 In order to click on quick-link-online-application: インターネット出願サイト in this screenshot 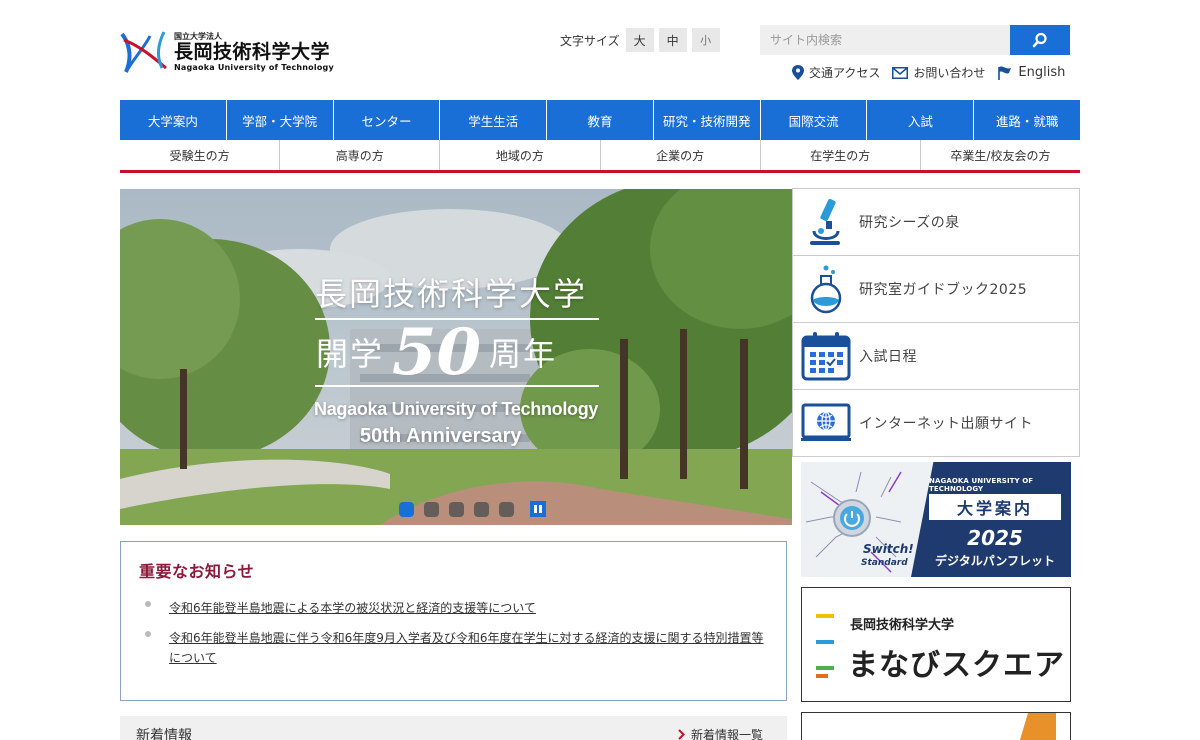, I will do `click(936, 423)`.